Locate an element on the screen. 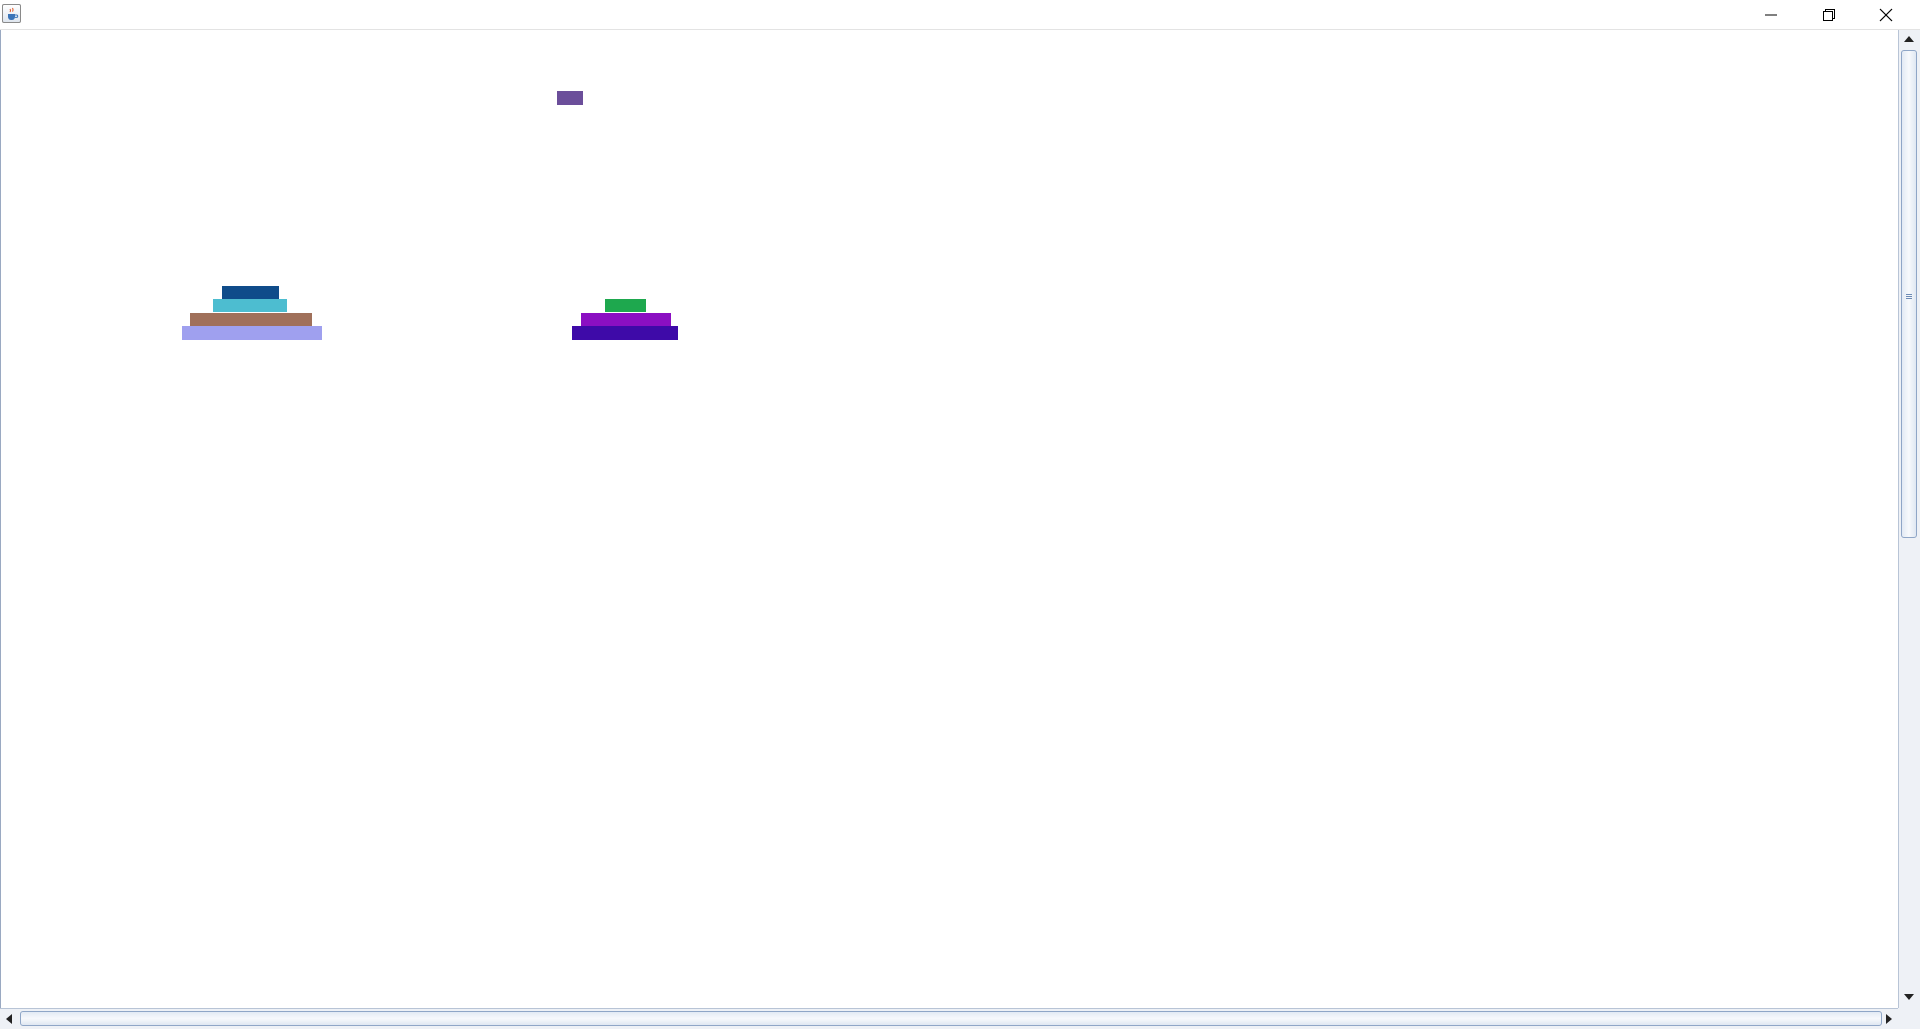 The width and height of the screenshot is (1920, 1029). close-button is located at coordinates (1886, 14).